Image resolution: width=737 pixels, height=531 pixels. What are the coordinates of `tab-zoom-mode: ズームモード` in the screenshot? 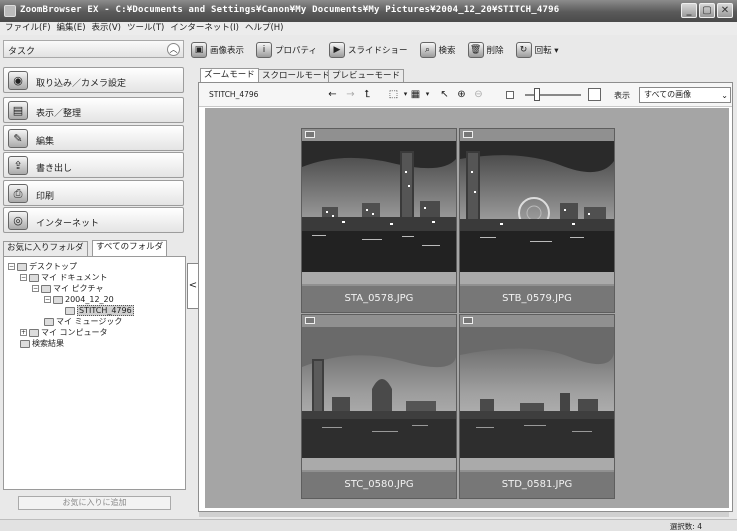 It's located at (229, 75).